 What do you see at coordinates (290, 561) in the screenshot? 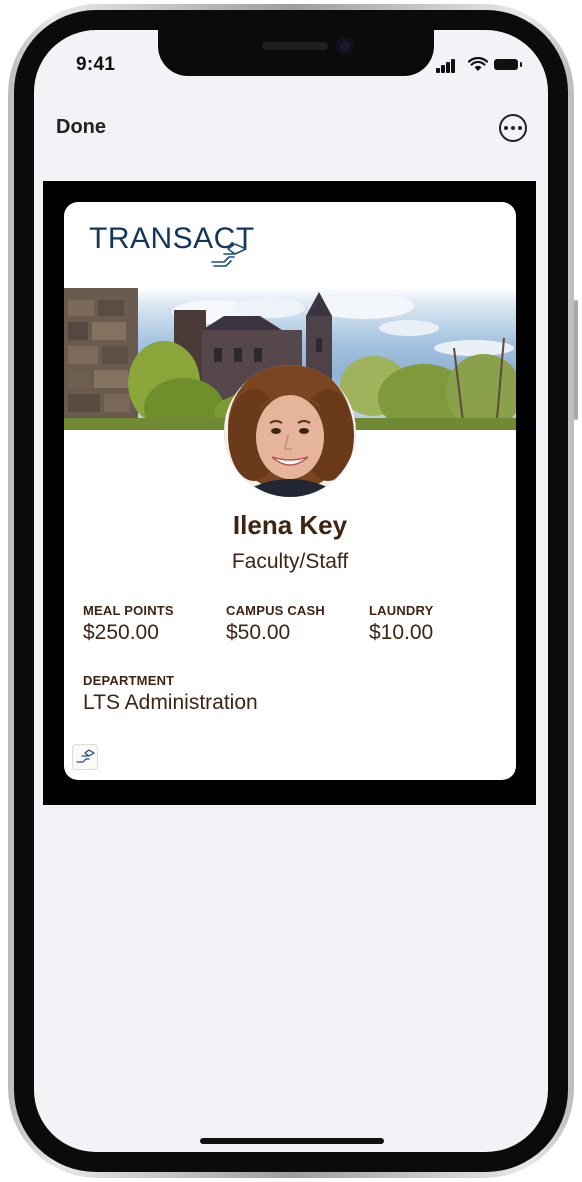
I see `holder-role: Faculty/Staff` at bounding box center [290, 561].